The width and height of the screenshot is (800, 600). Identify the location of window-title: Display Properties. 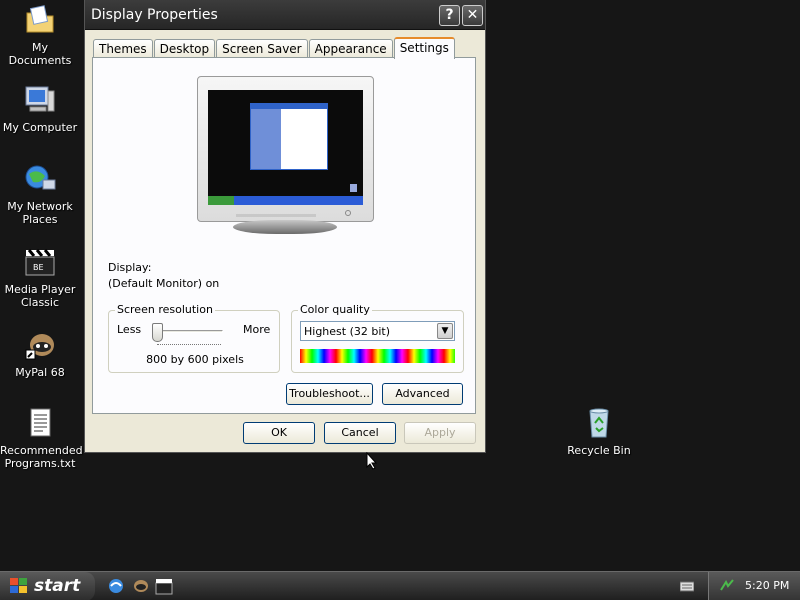
(154, 15).